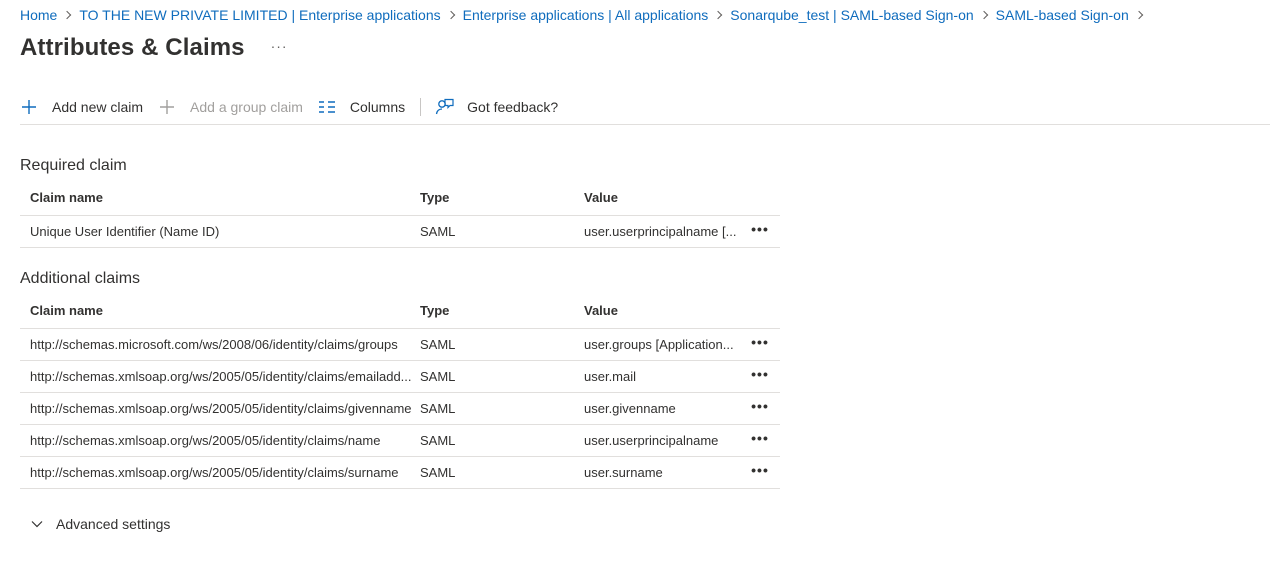 The height and width of the screenshot is (583, 1270). What do you see at coordinates (132, 47) in the screenshot?
I see `page-title: Attributes & Claims` at bounding box center [132, 47].